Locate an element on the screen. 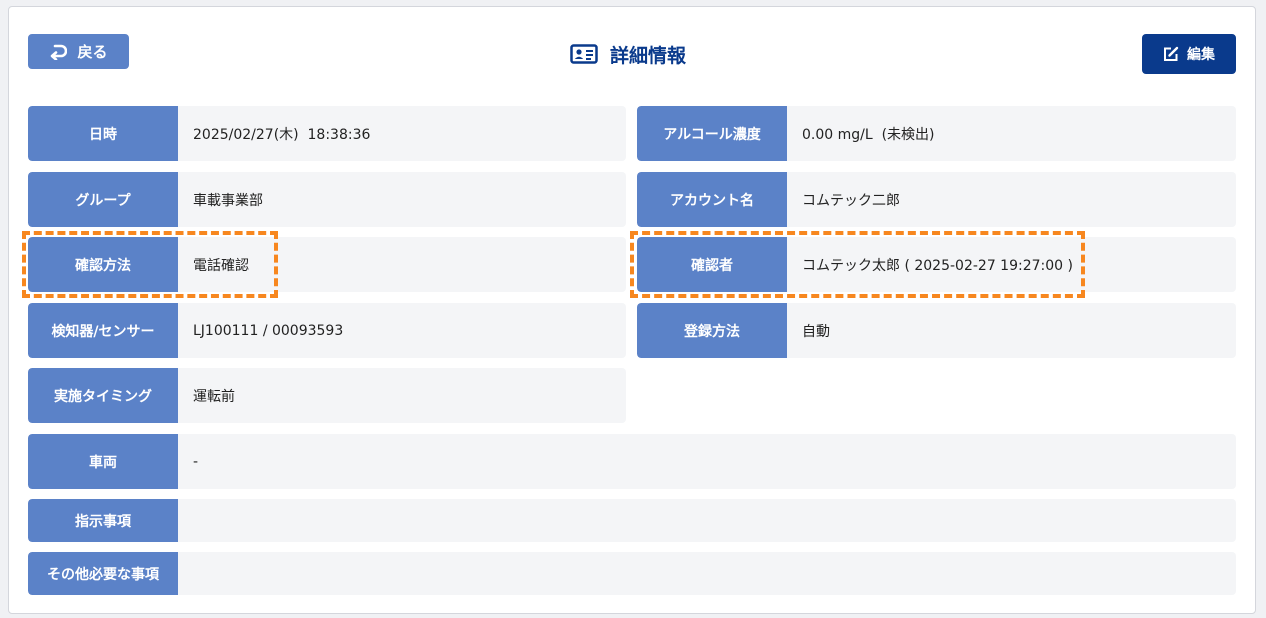 Image resolution: width=1266 pixels, height=618 pixels. register-method-label: 登録方法 is located at coordinates (712, 330).